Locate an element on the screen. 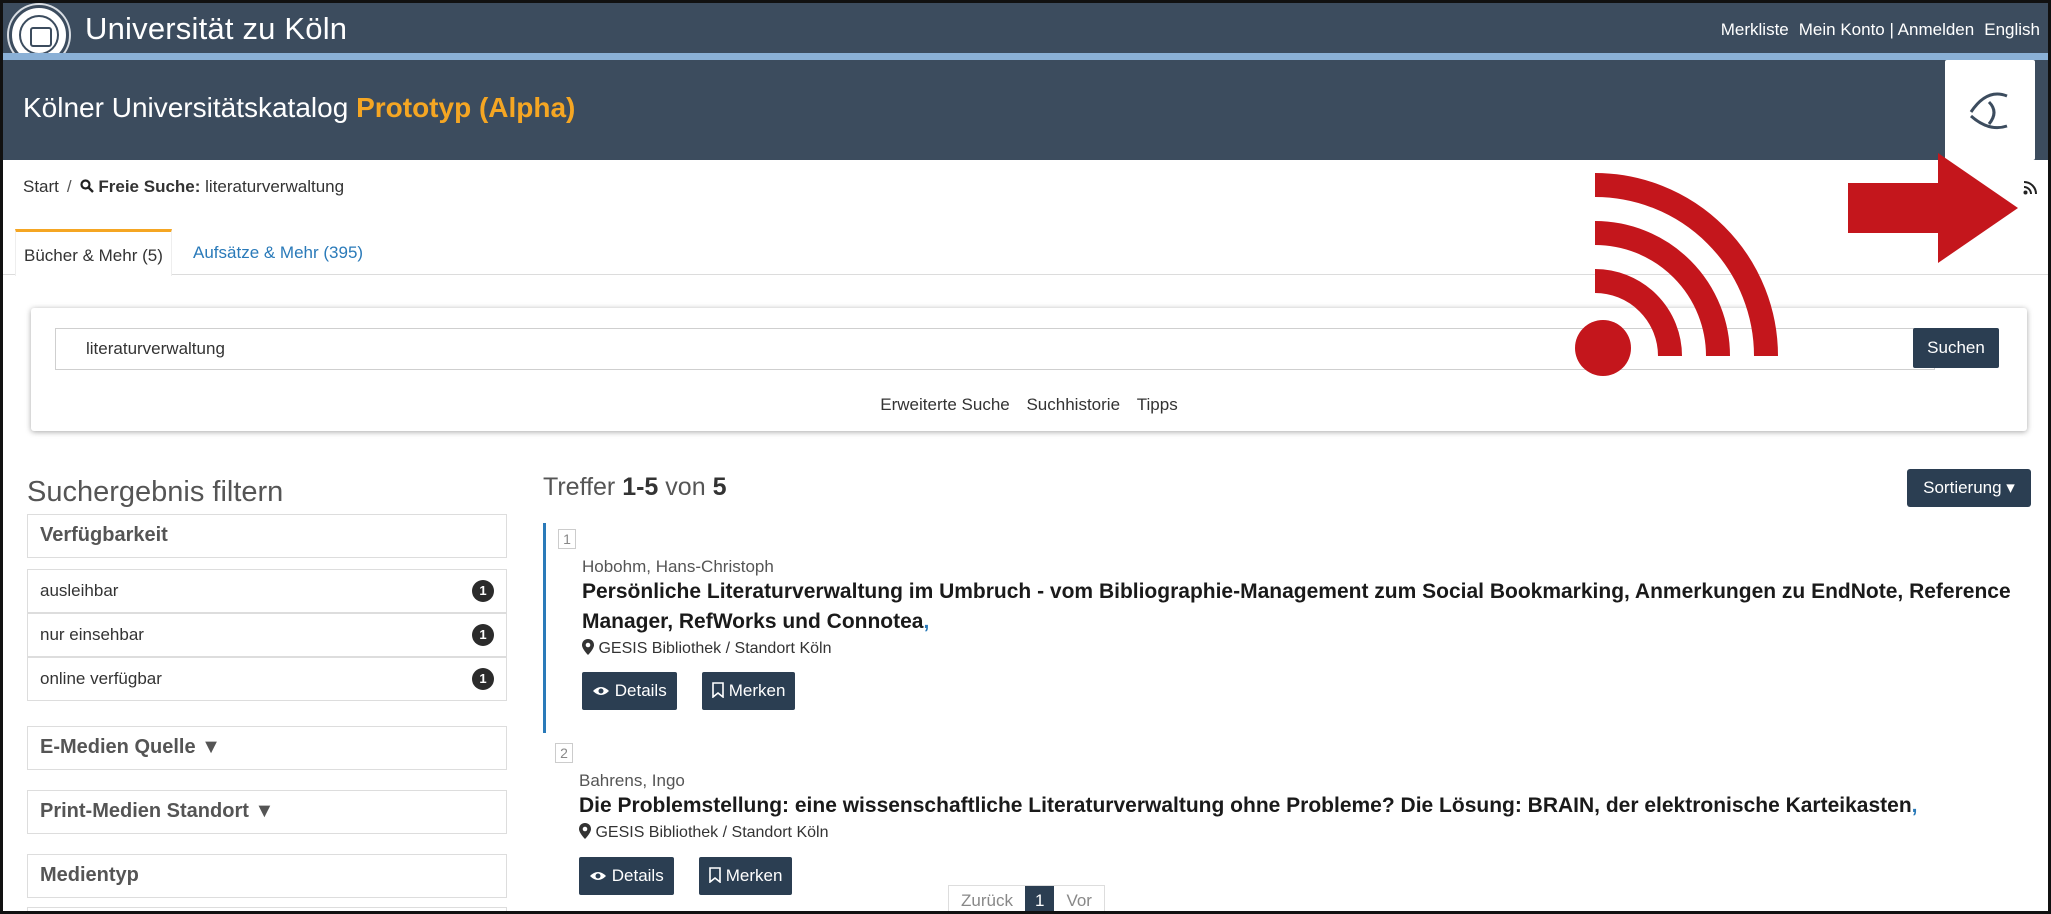  sort-button: Sortierung ▾ is located at coordinates (1969, 488).